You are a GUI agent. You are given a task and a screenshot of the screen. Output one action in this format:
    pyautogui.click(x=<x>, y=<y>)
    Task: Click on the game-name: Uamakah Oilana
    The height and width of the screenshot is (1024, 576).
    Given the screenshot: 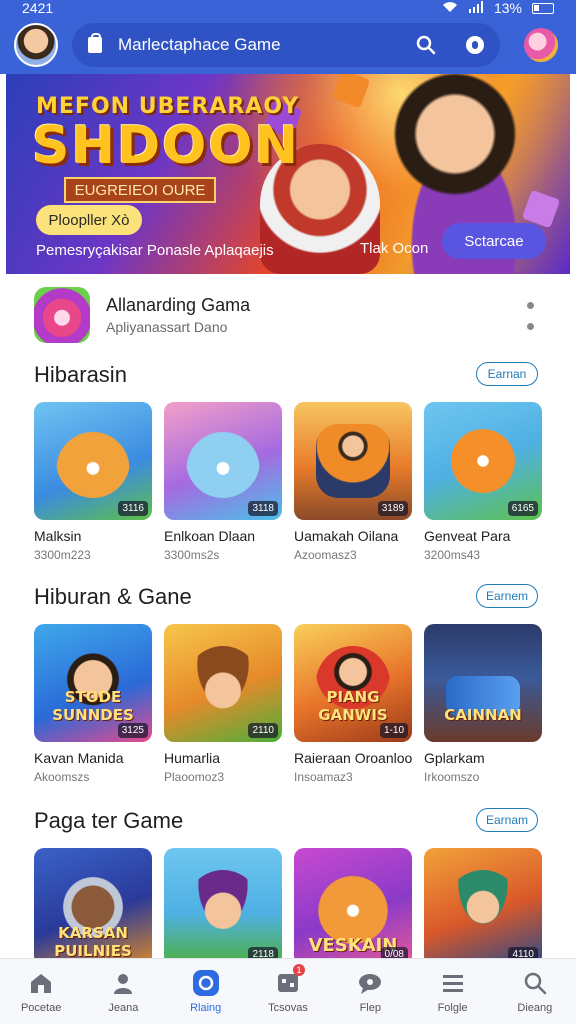 What is the action you would take?
    pyautogui.click(x=346, y=536)
    